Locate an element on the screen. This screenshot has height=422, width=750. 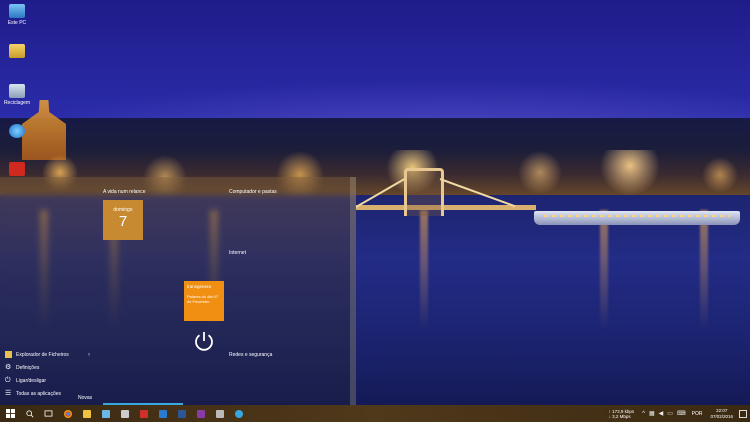
chevron-right-icon: › is located at coordinates (89, 355).